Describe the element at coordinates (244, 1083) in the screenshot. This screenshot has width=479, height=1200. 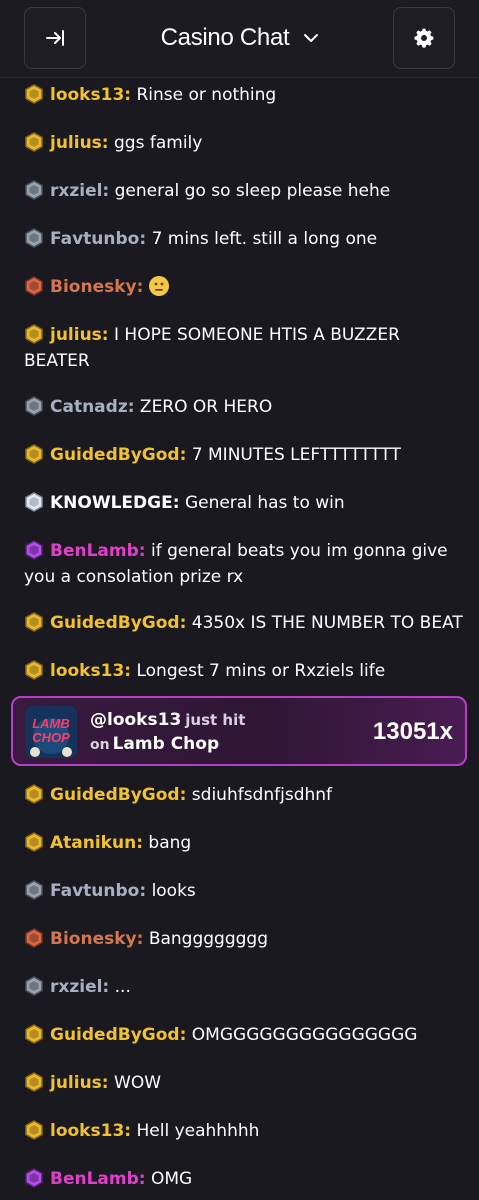
I see `chat-message: julius: WOW` at that location.